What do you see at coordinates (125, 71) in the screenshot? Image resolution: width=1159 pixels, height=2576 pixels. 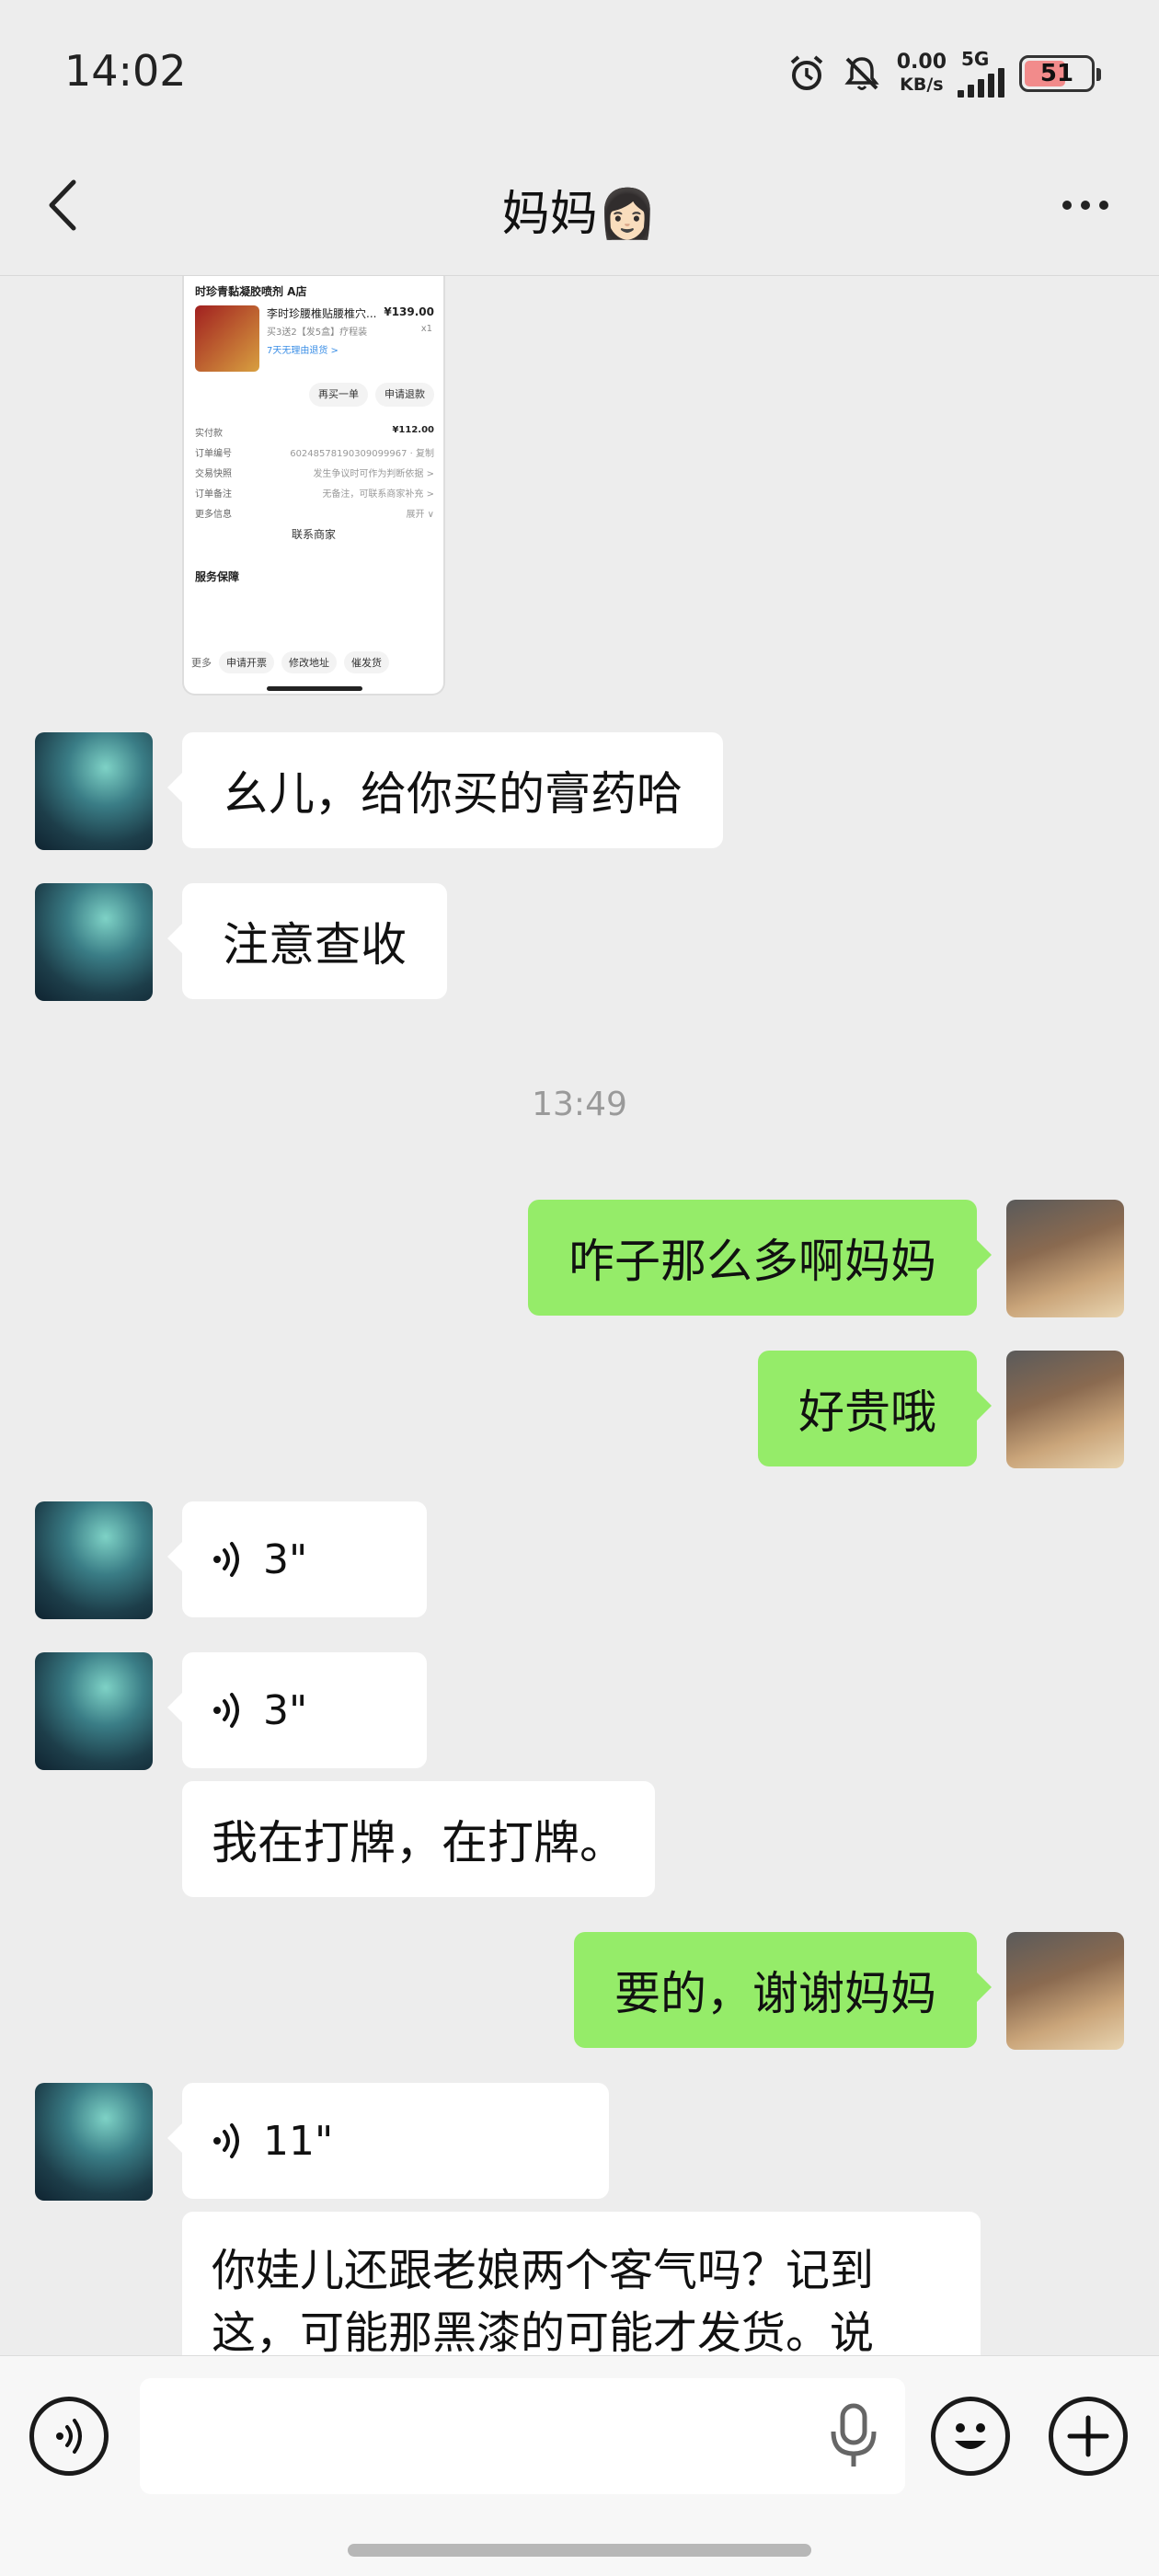 I see `status-time: 14:02` at bounding box center [125, 71].